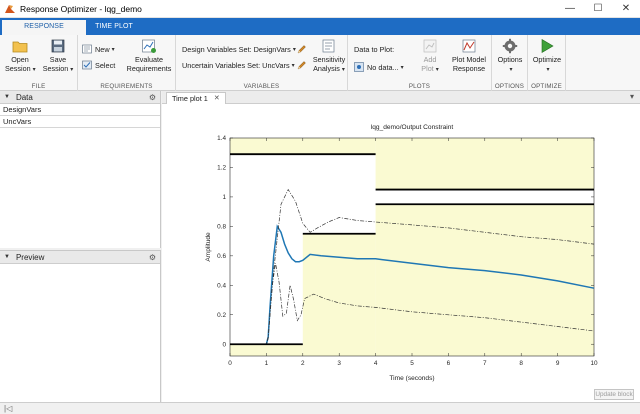 This screenshot has height=414, width=640. What do you see at coordinates (80, 97) in the screenshot?
I see `data-panel-header: ▼ Data ⚙` at bounding box center [80, 97].